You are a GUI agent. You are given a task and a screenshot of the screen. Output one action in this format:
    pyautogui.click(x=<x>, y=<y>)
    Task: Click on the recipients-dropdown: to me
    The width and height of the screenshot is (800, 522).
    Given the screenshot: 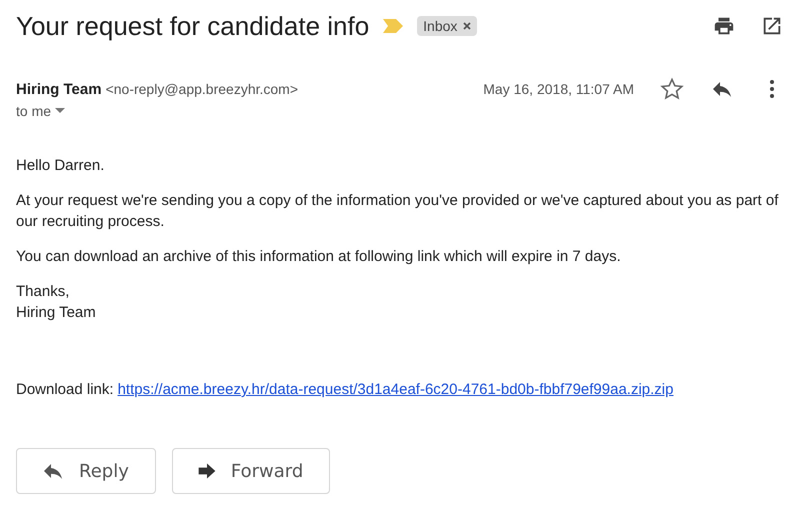 What is the action you would take?
    pyautogui.click(x=41, y=111)
    